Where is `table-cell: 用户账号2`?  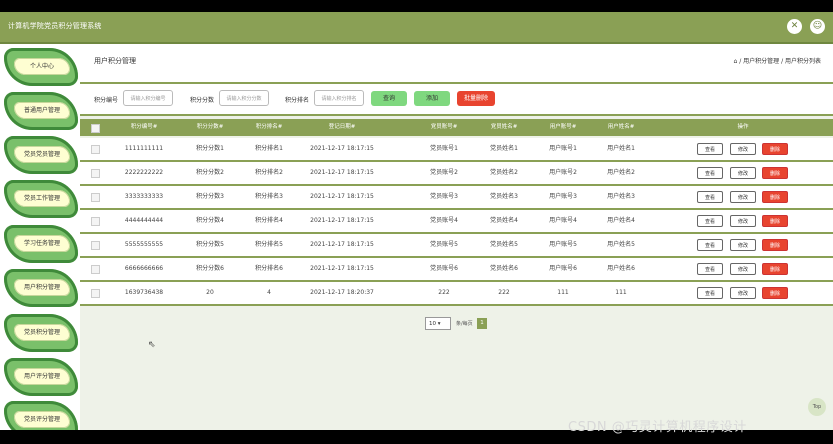 table-cell: 用户账号2 is located at coordinates (563, 172).